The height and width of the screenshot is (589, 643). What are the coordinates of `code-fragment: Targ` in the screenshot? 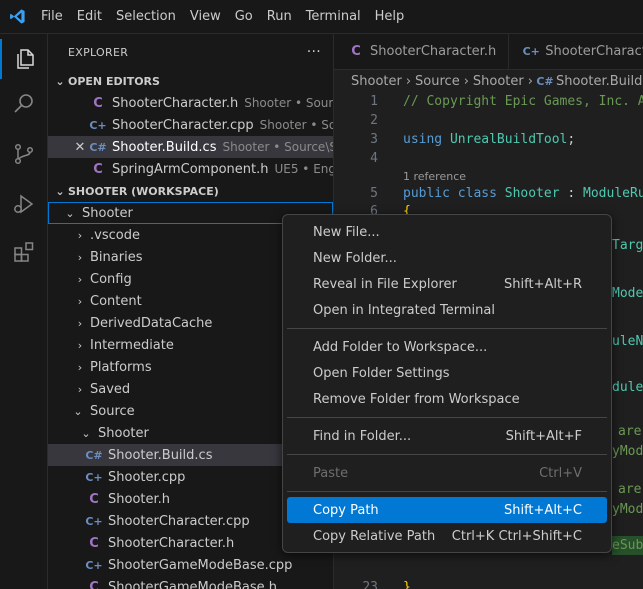 It's located at (627, 245).